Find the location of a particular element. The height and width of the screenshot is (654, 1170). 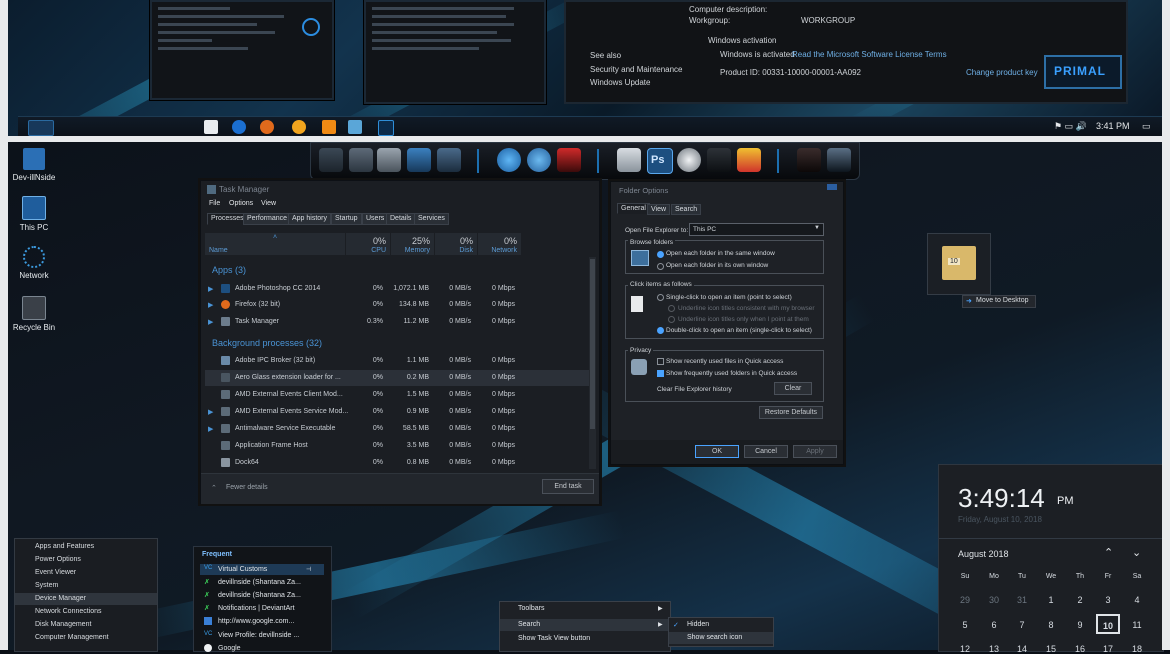

desktop-icon-this-pc: This PC is located at coordinates (34, 214).